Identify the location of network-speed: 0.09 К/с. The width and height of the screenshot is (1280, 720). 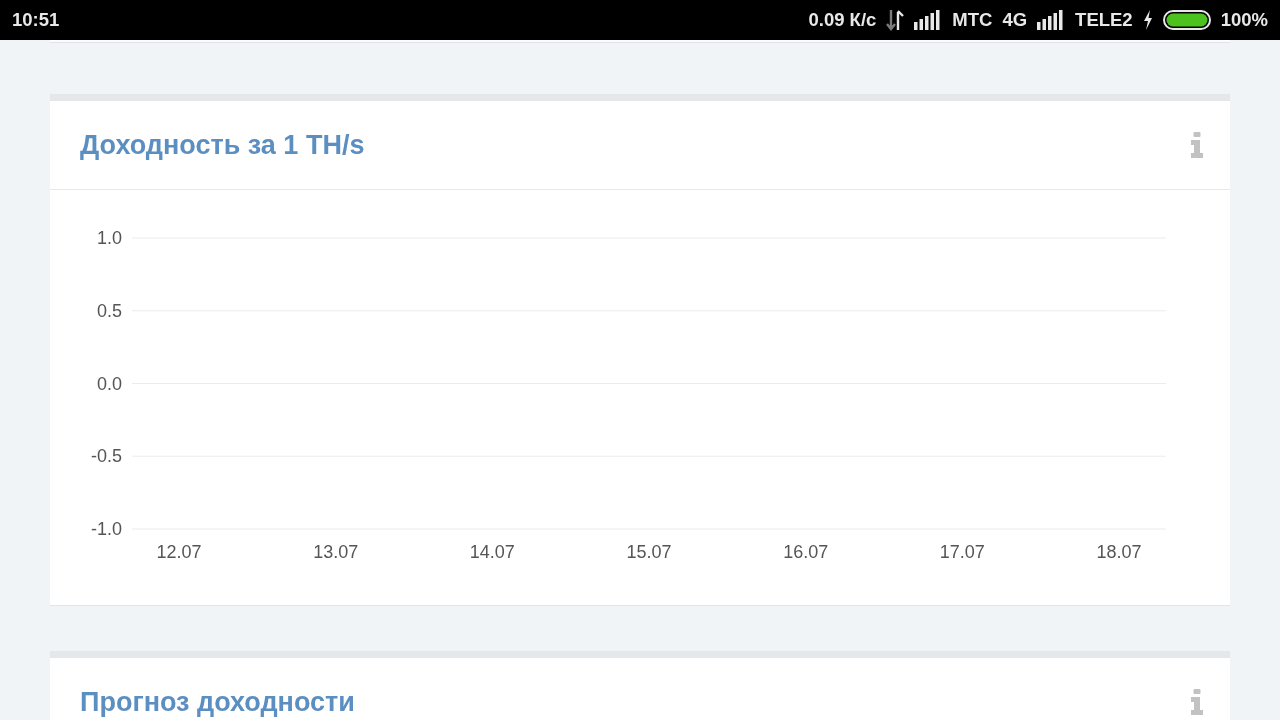
(842, 20).